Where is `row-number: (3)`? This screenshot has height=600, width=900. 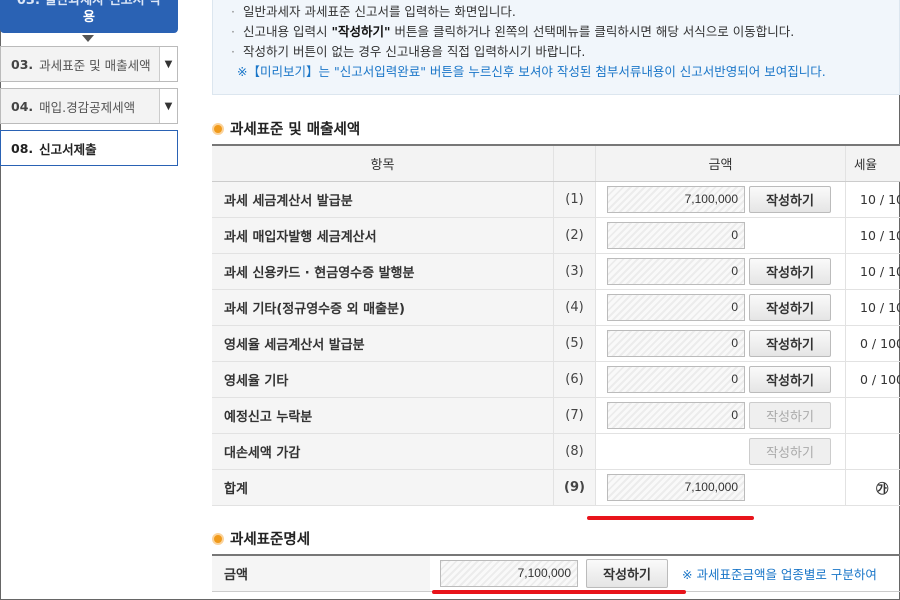 row-number: (3) is located at coordinates (574, 271).